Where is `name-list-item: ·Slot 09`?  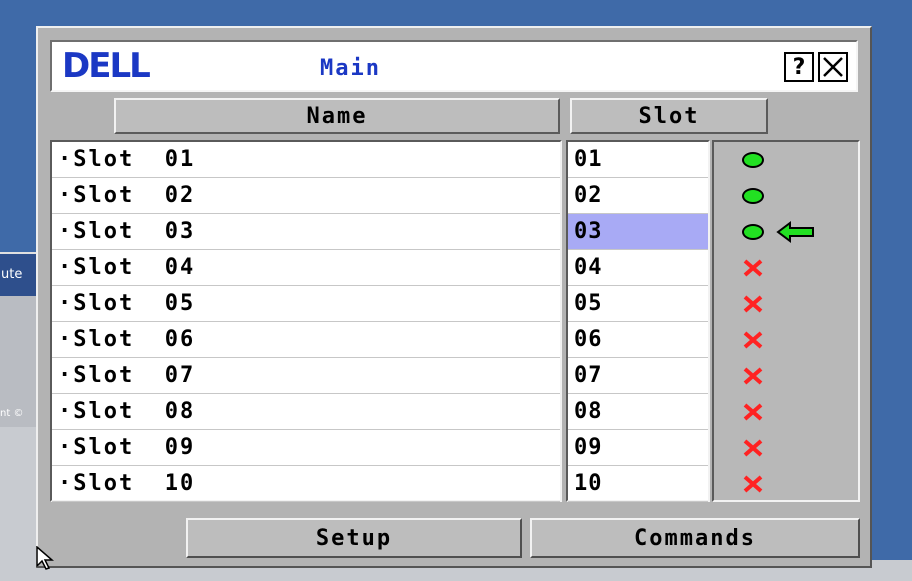
name-list-item: ·Slot 09 is located at coordinates (306, 448).